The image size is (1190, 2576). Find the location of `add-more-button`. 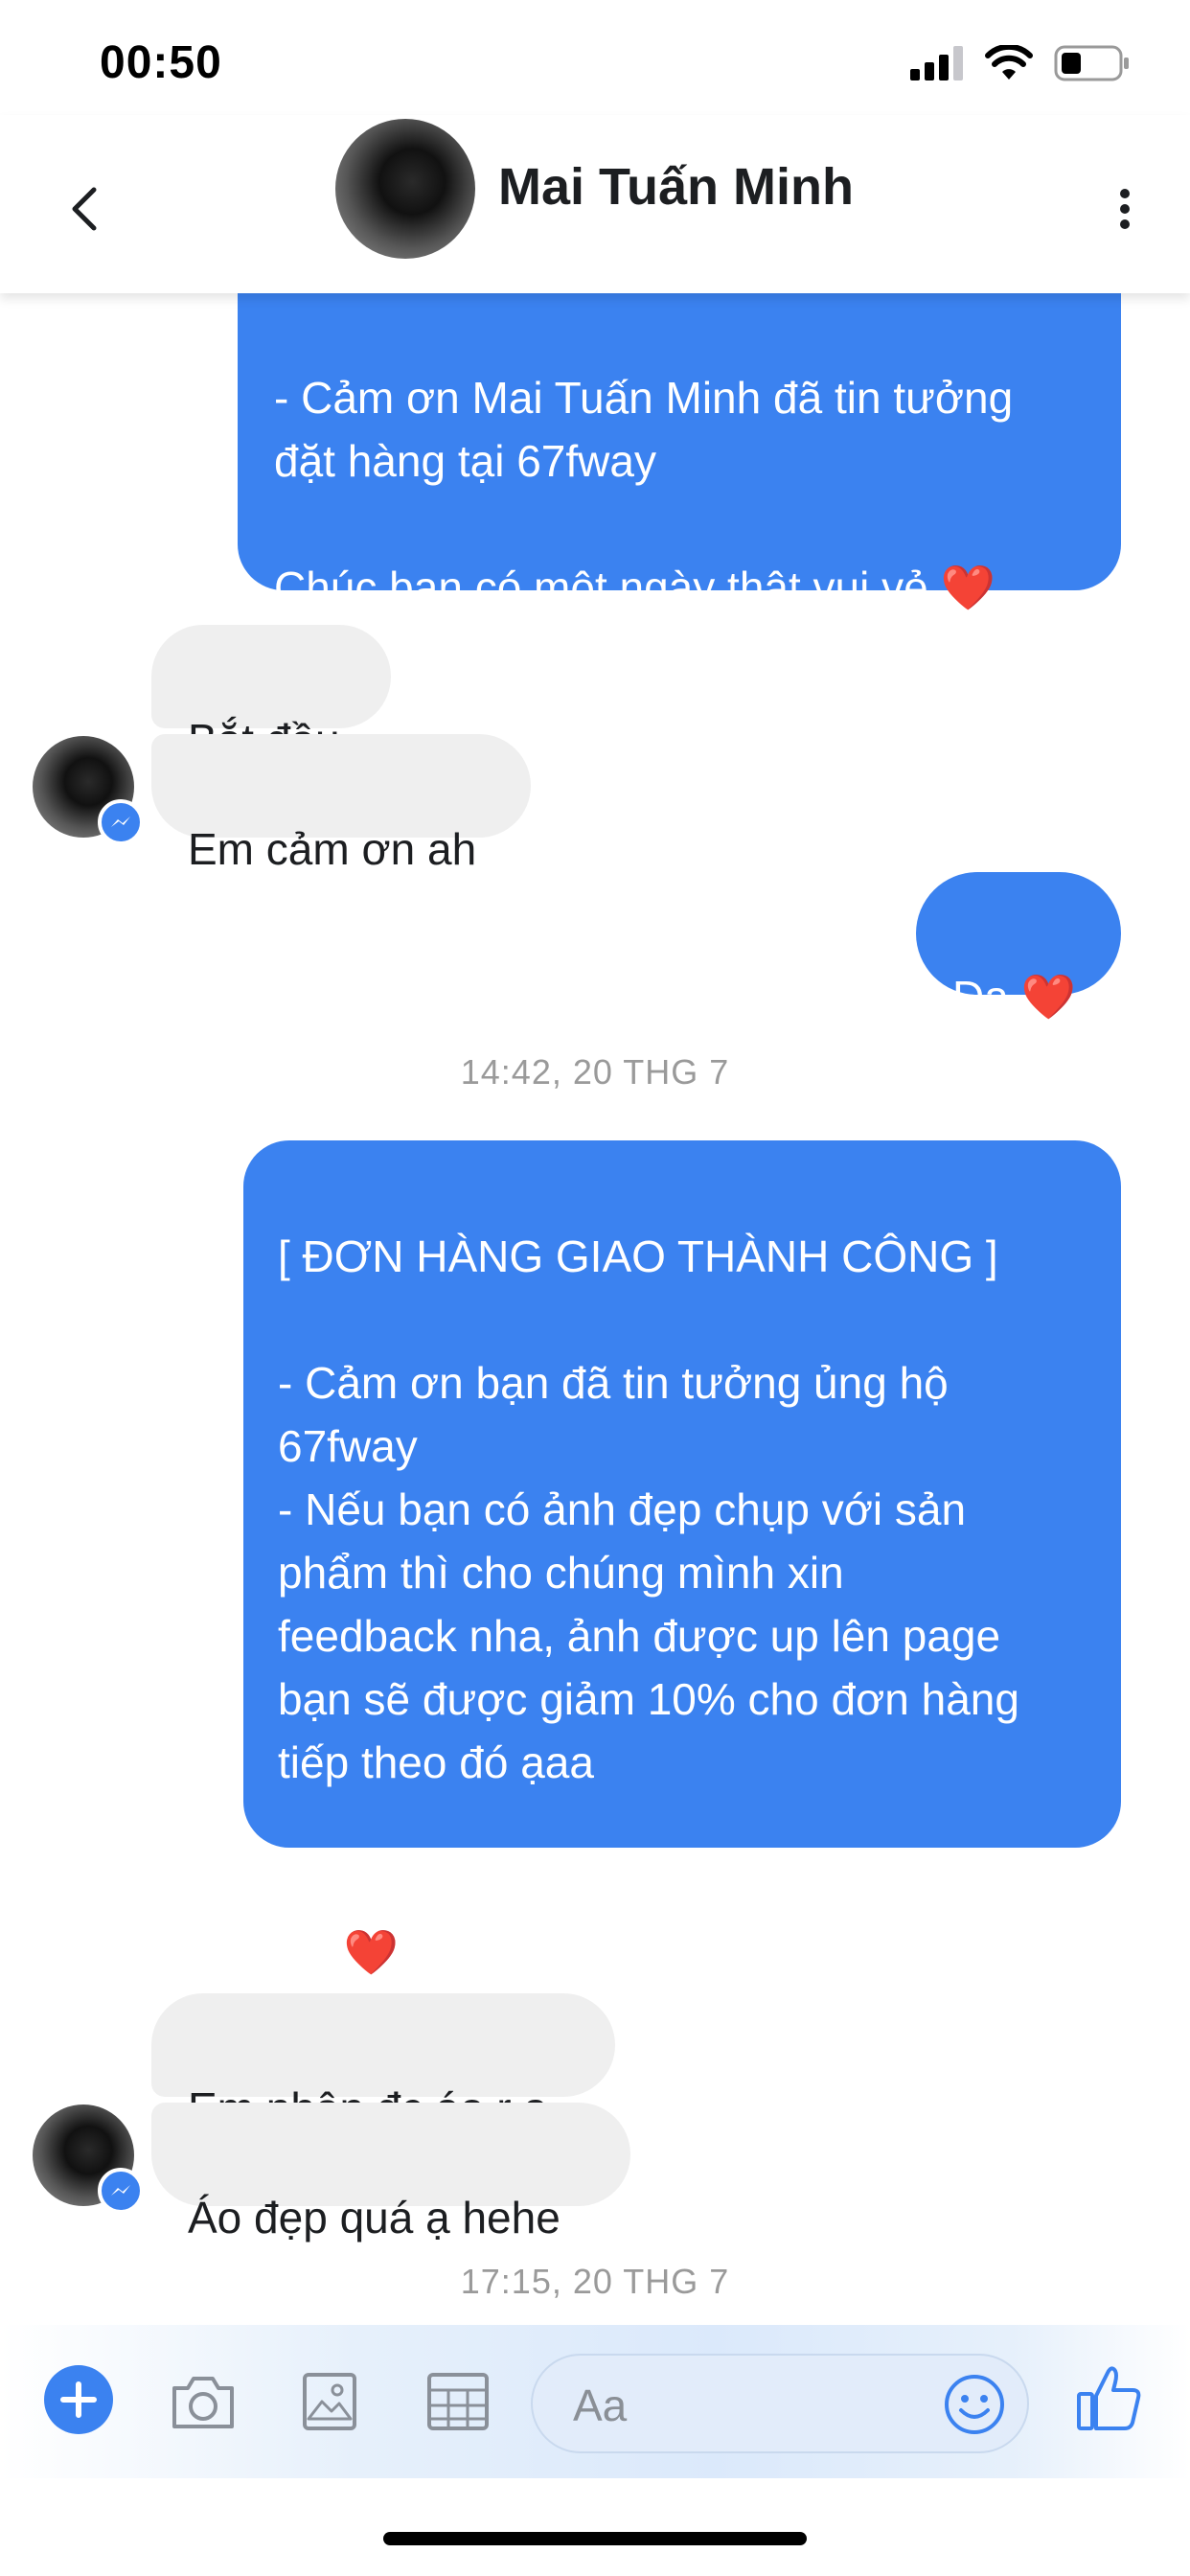

add-more-button is located at coordinates (78, 2399).